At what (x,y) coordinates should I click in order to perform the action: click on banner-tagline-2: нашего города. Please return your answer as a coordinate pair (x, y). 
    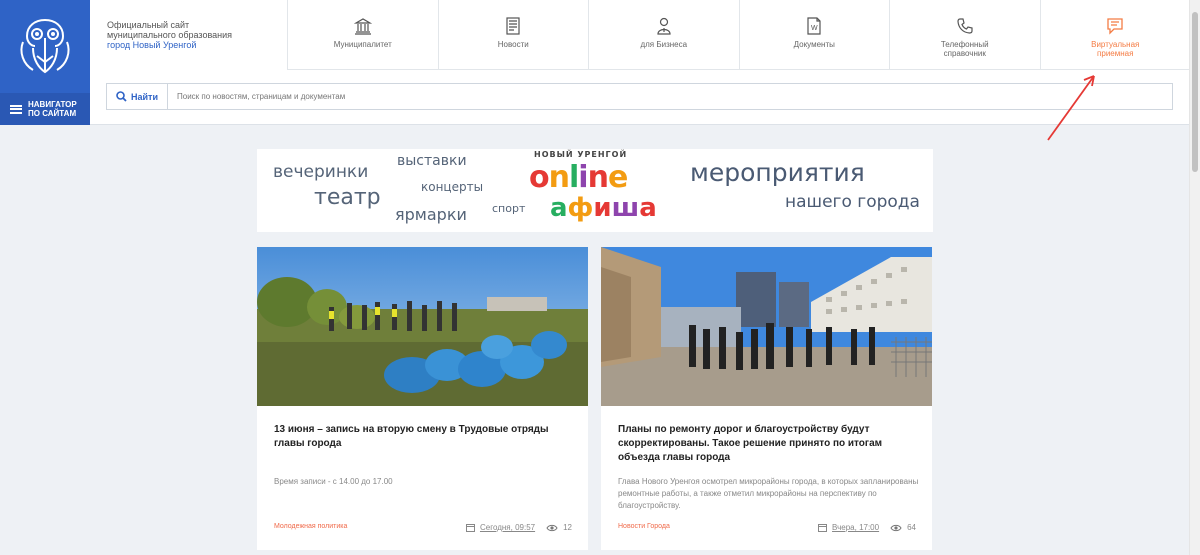
    Looking at the image, I should click on (852, 202).